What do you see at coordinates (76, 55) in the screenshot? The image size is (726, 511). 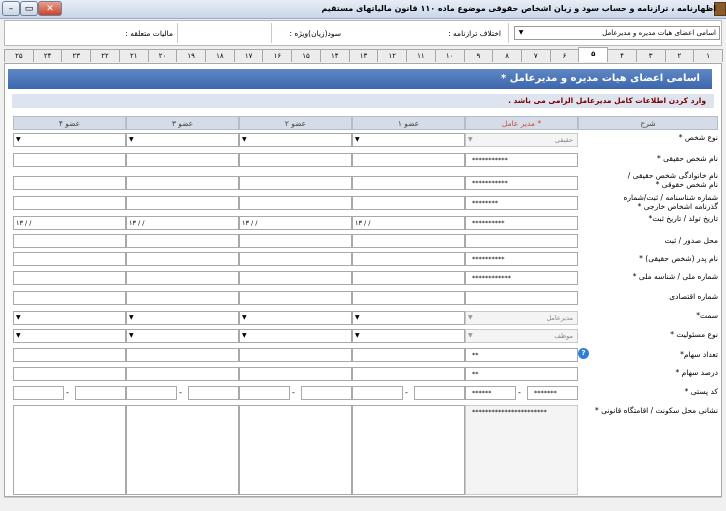 I see `tab-23: ۲۳` at bounding box center [76, 55].